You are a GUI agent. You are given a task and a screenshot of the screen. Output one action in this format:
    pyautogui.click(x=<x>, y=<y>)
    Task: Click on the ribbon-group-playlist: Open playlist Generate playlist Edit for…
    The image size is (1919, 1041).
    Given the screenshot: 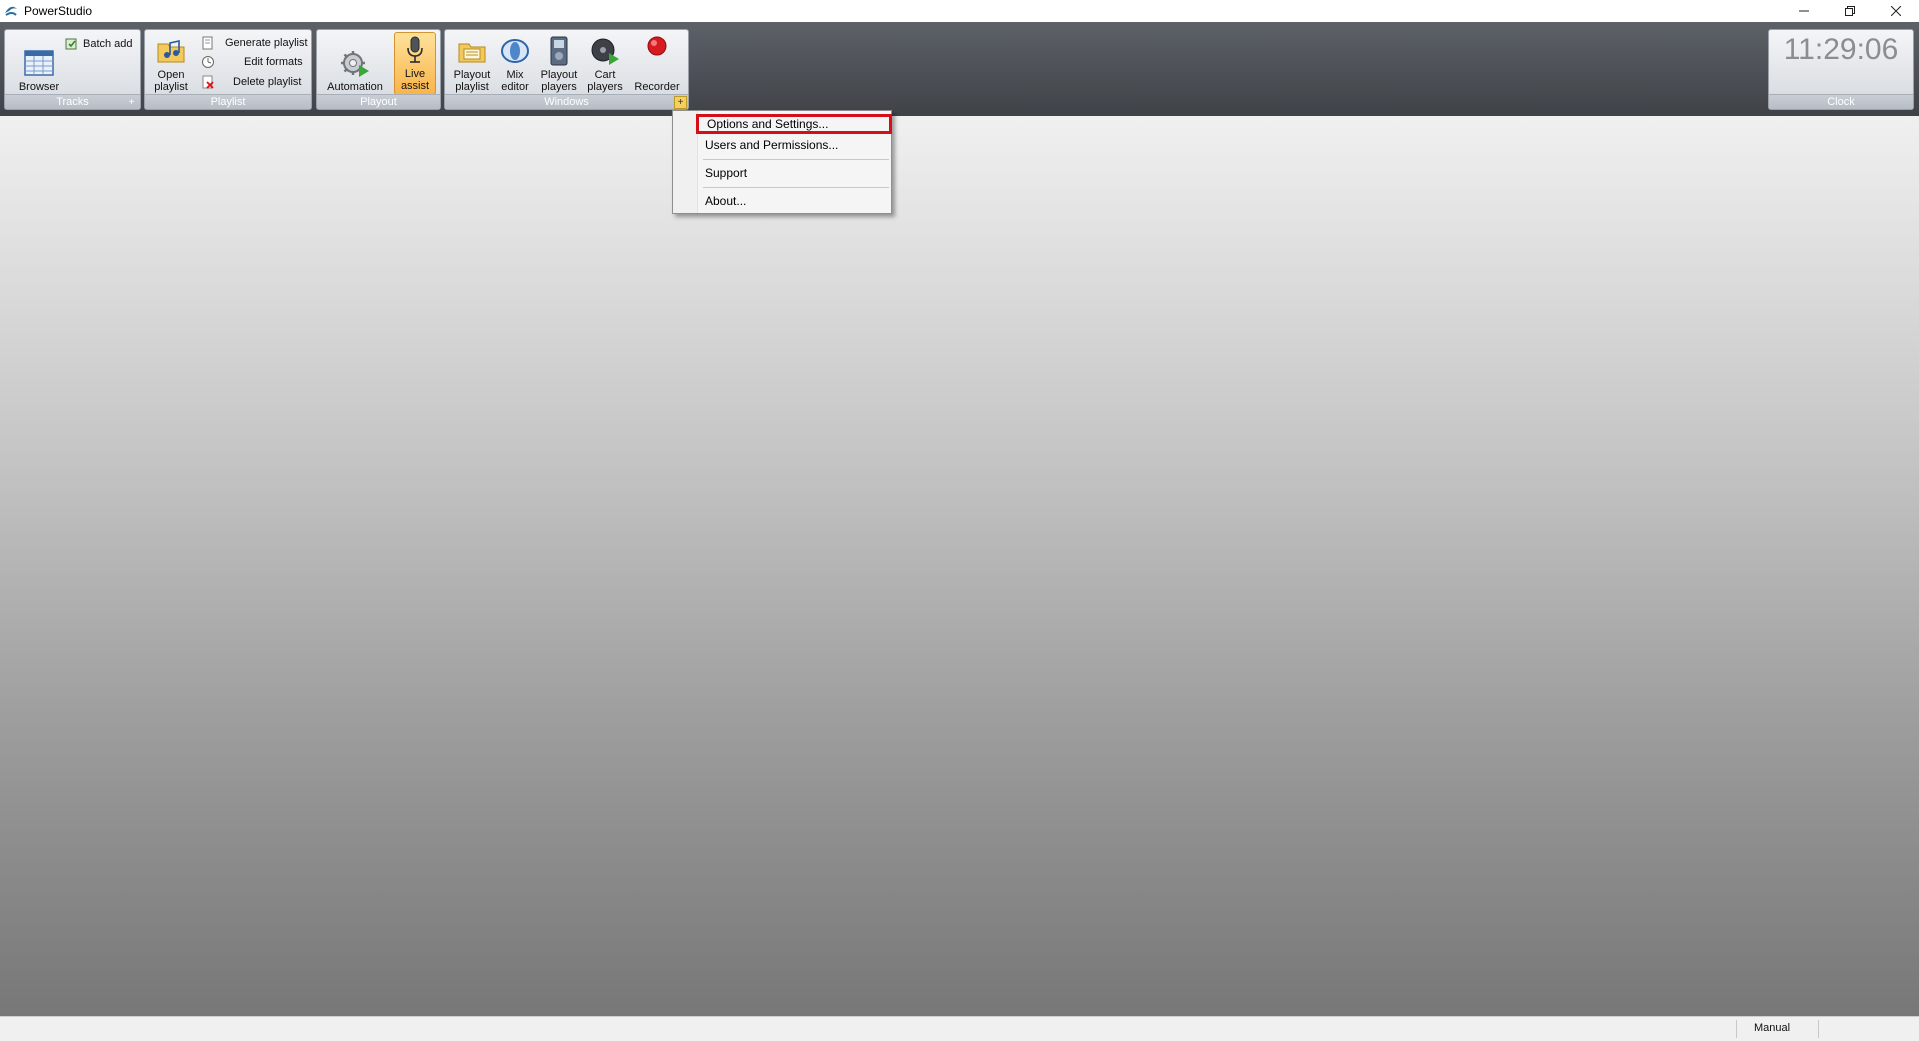 What is the action you would take?
    pyautogui.click(x=228, y=69)
    